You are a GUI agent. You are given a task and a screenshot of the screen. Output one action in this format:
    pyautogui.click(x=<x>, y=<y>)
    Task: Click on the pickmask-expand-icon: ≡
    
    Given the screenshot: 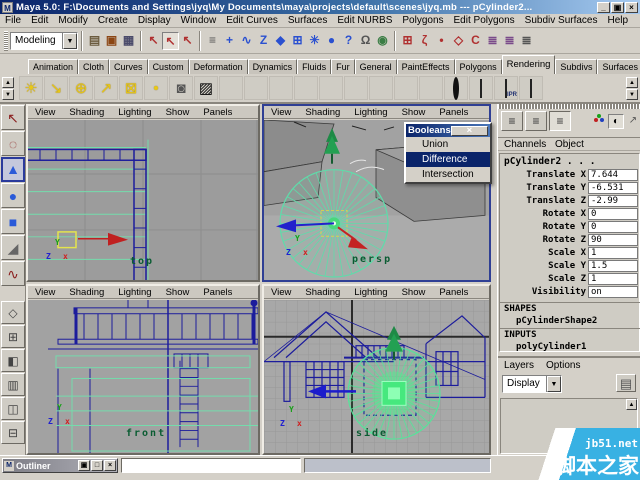 What is the action you would take?
    pyautogui.click(x=212, y=41)
    